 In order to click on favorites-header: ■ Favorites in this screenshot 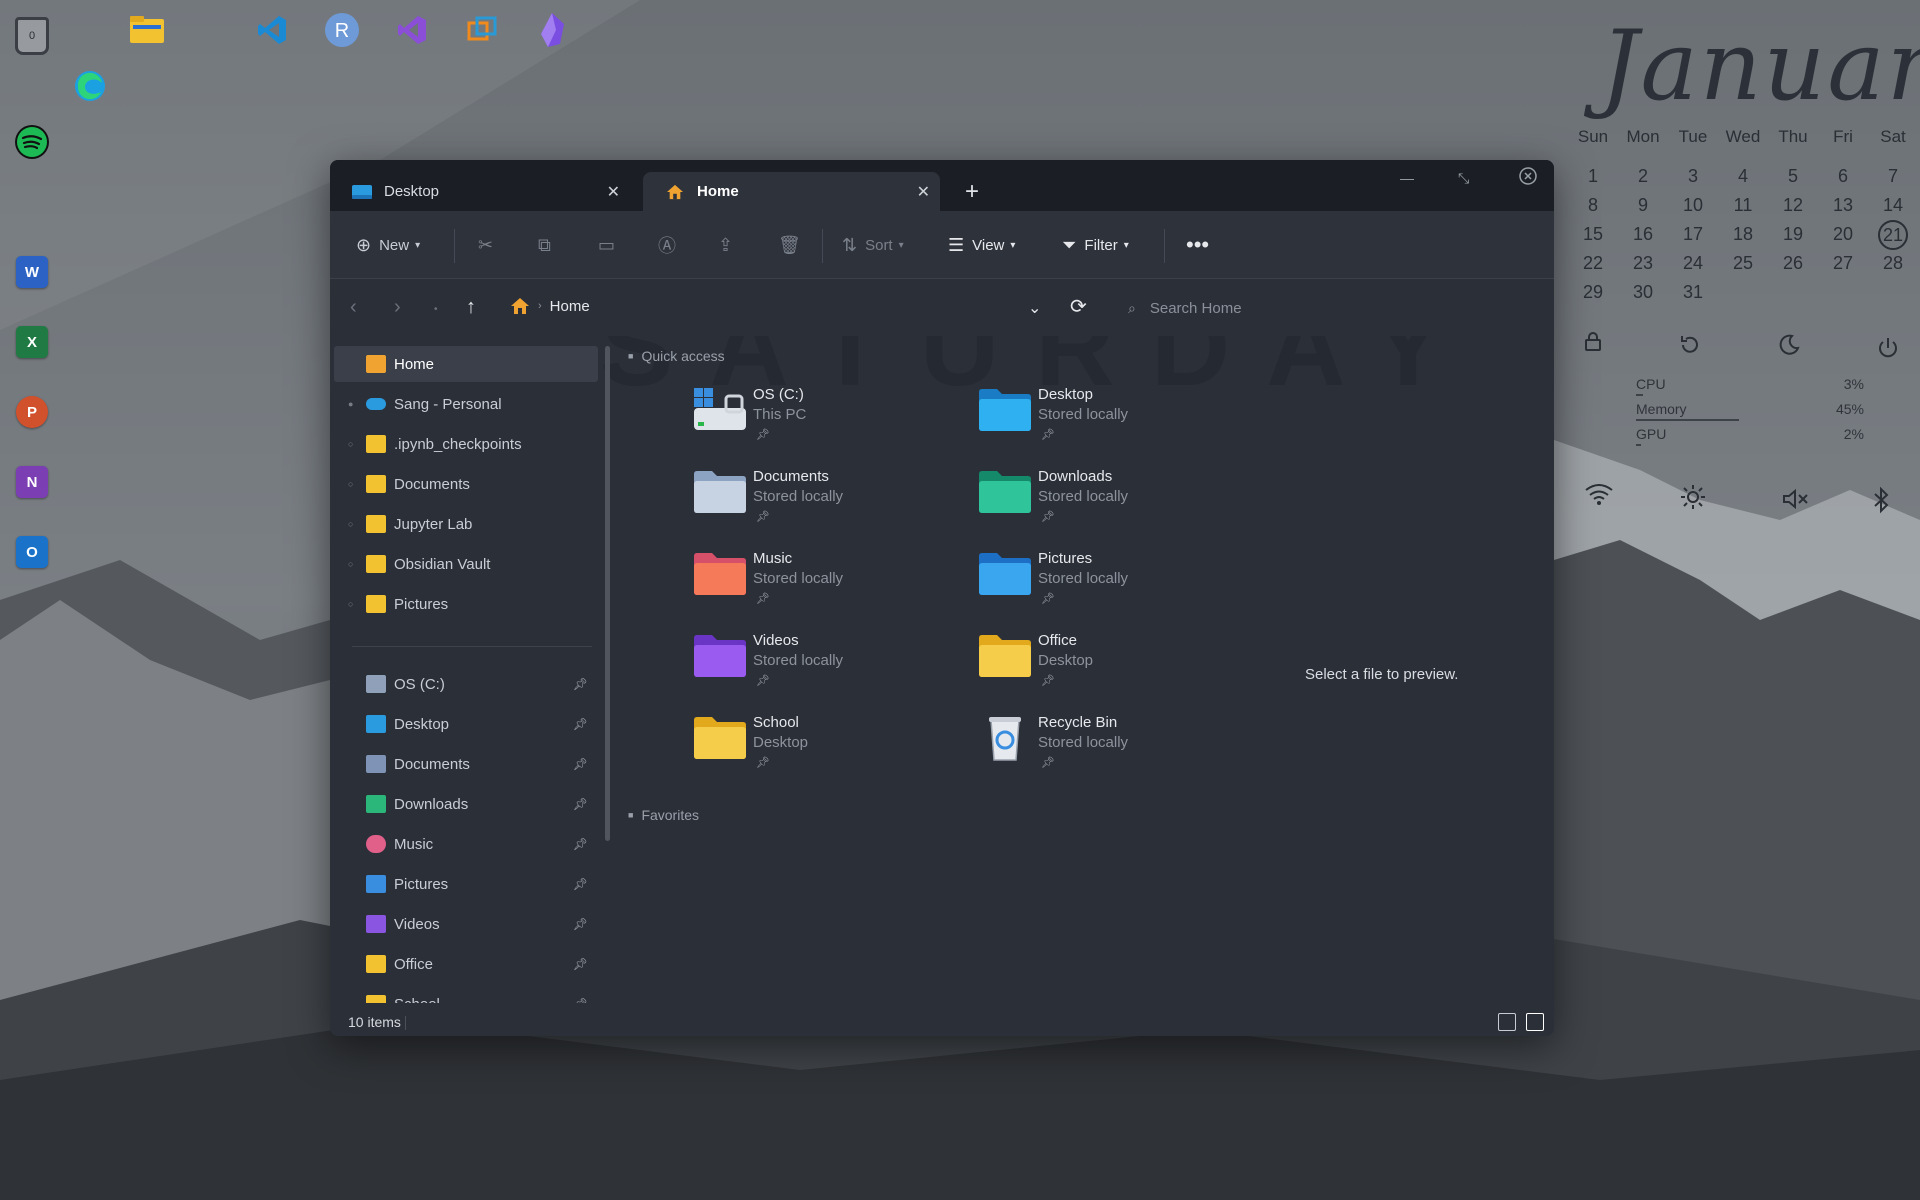, I will do `click(663, 815)`.